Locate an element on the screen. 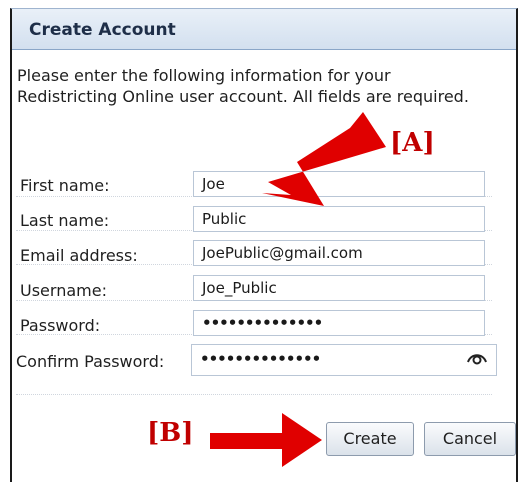  annotation-arrow-a is located at coordinates (324, 159).